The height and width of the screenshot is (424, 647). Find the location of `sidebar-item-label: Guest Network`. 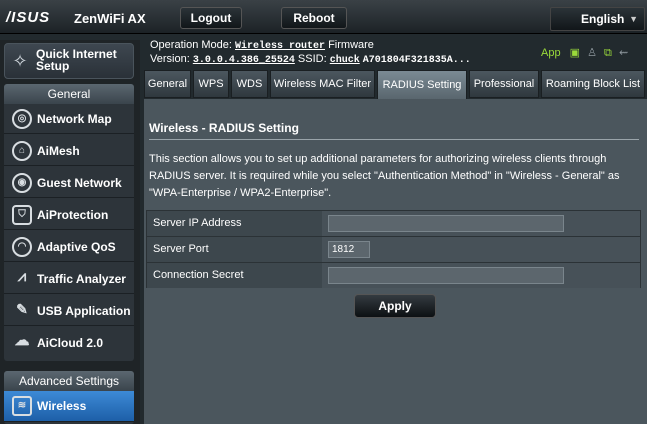

sidebar-item-label: Guest Network is located at coordinates (79, 183).